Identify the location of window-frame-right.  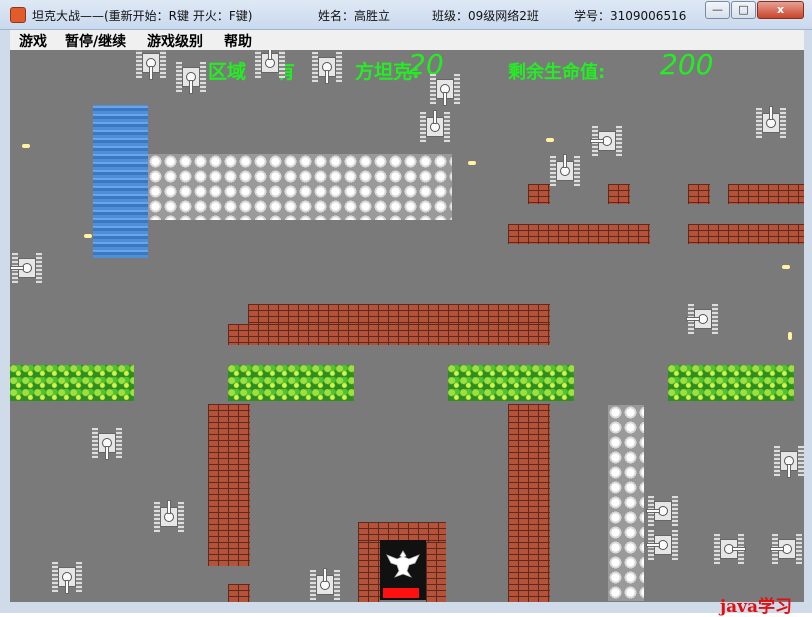
(808, 321).